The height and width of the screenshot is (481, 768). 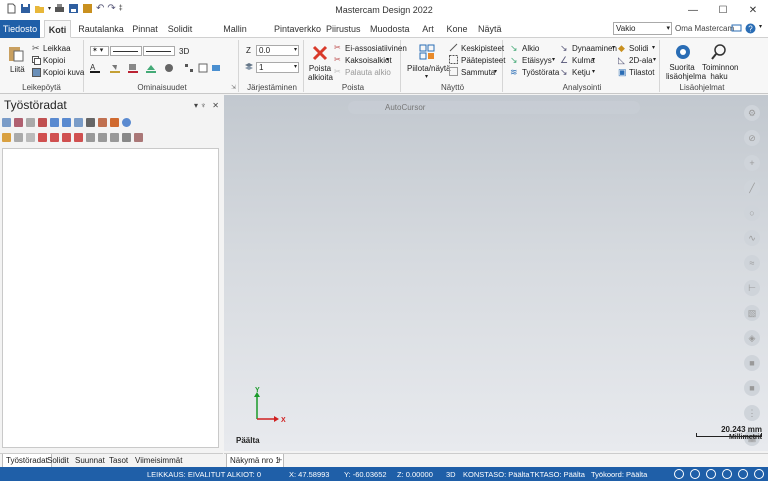 I want to click on endpoints-button: Päätepisteet, so click(x=483, y=60).